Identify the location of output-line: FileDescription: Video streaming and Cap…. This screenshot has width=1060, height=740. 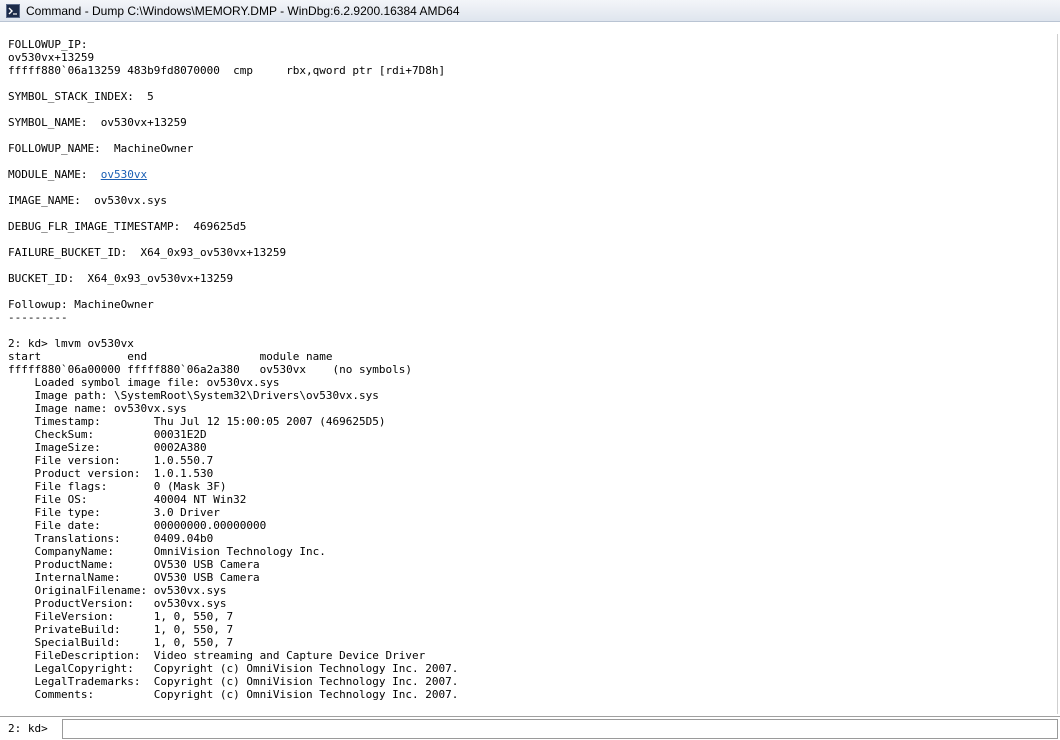
(532, 655).